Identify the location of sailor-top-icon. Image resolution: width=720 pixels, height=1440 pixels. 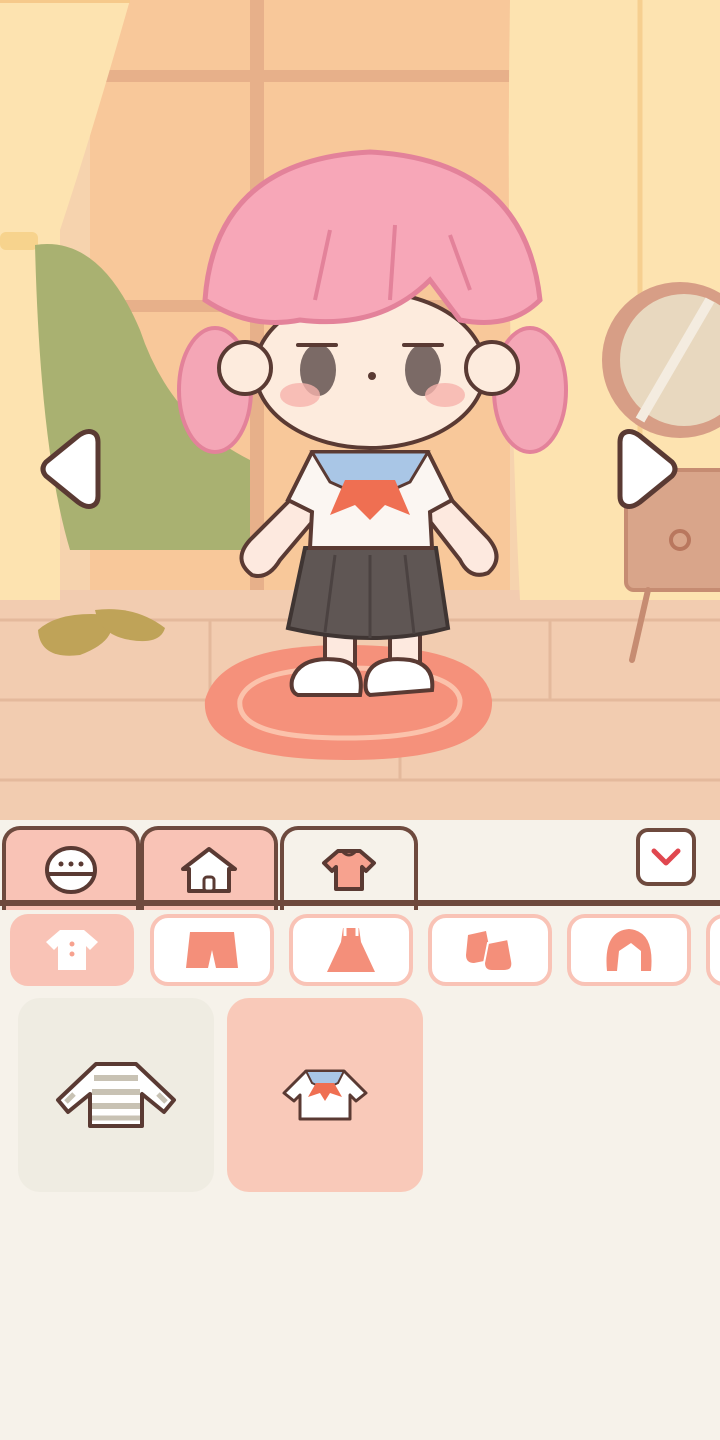
(325, 1095).